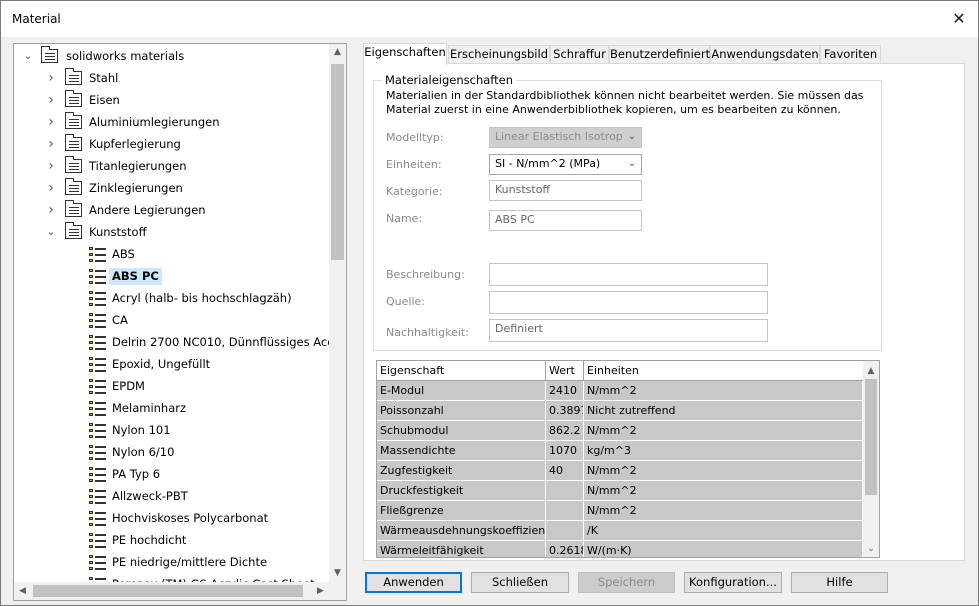 The height and width of the screenshot is (606, 979). Describe the element at coordinates (149, 540) in the screenshot. I see `tree-item-label: PE hochdicht` at that location.